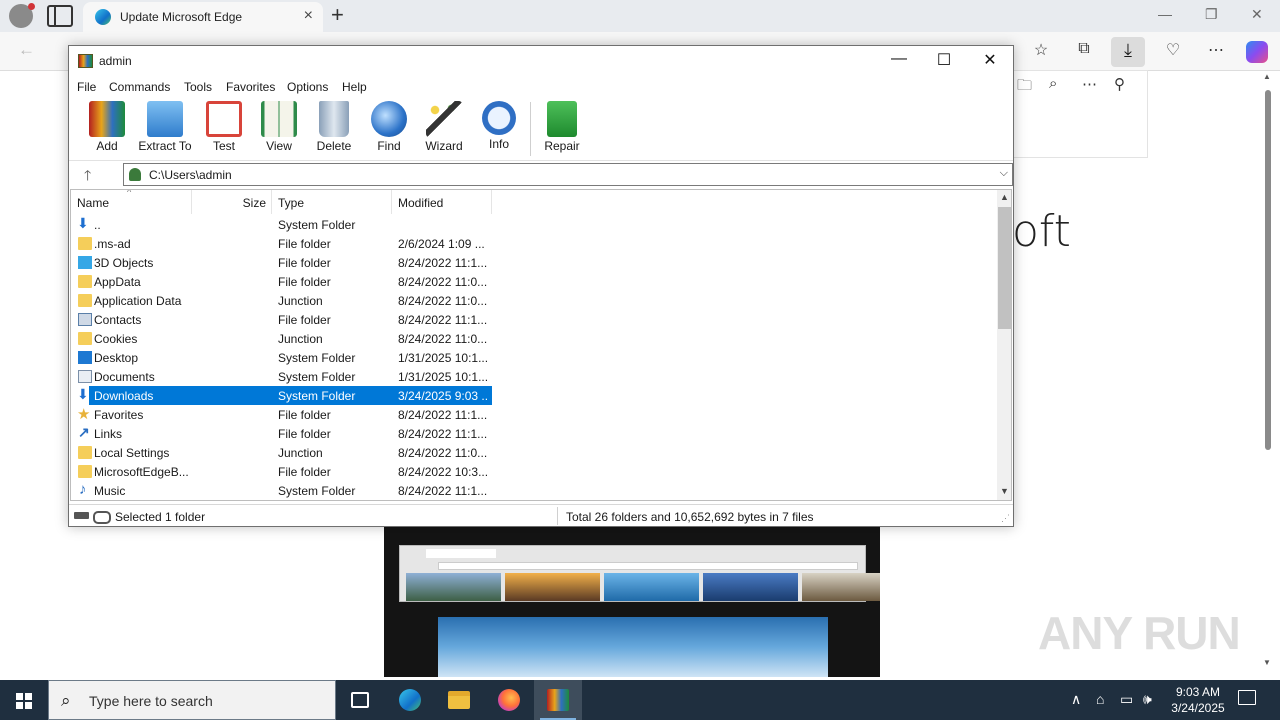 This screenshot has width=1280, height=720. Describe the element at coordinates (1211, 14) in the screenshot. I see `edge-restore-icon: ❐` at that location.